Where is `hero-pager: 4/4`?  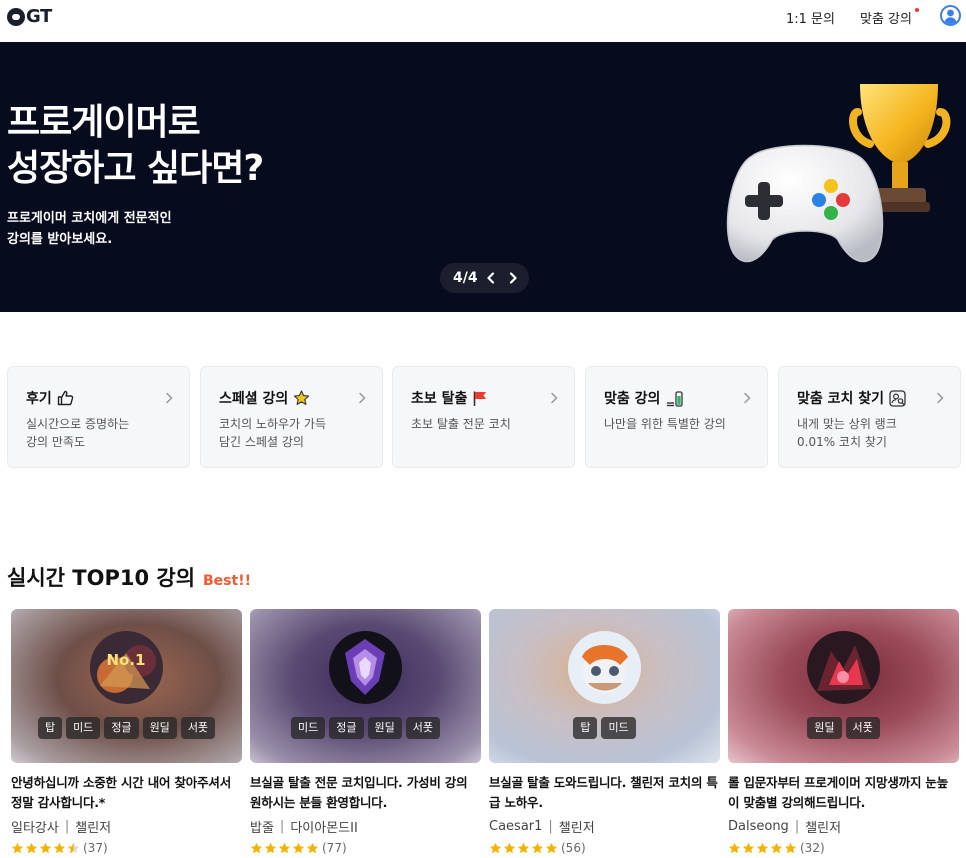
hero-pager: 4/4 is located at coordinates (484, 278).